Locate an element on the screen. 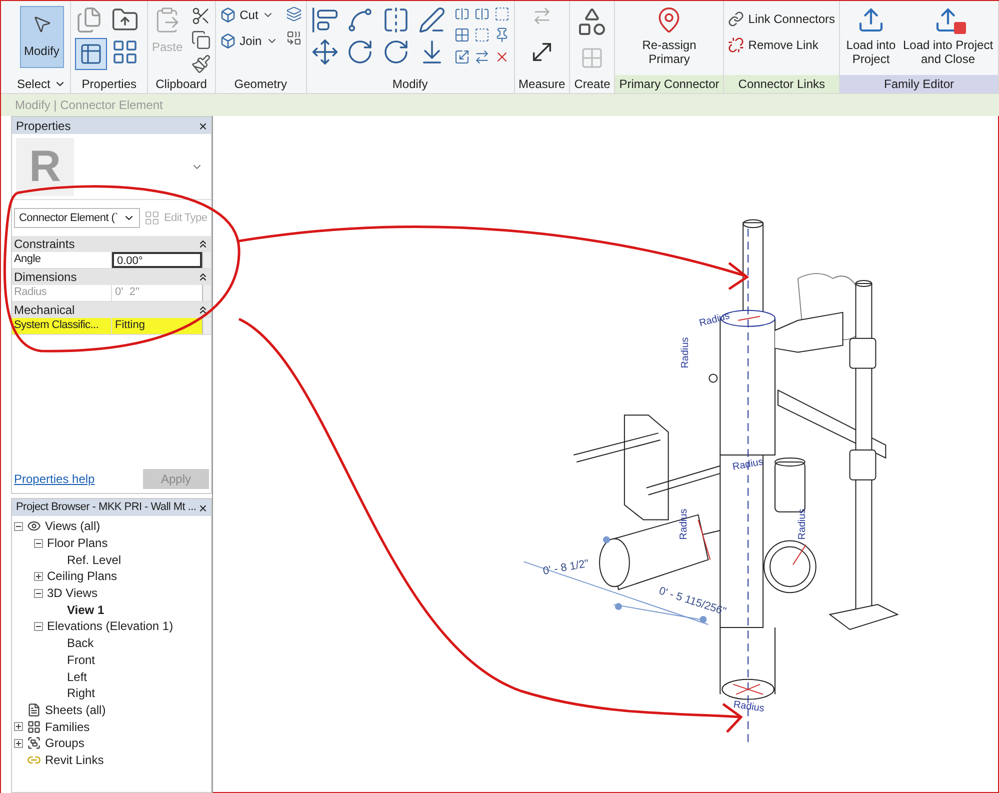 The image size is (999, 793). group-header: Dimensions is located at coordinates (111, 277).